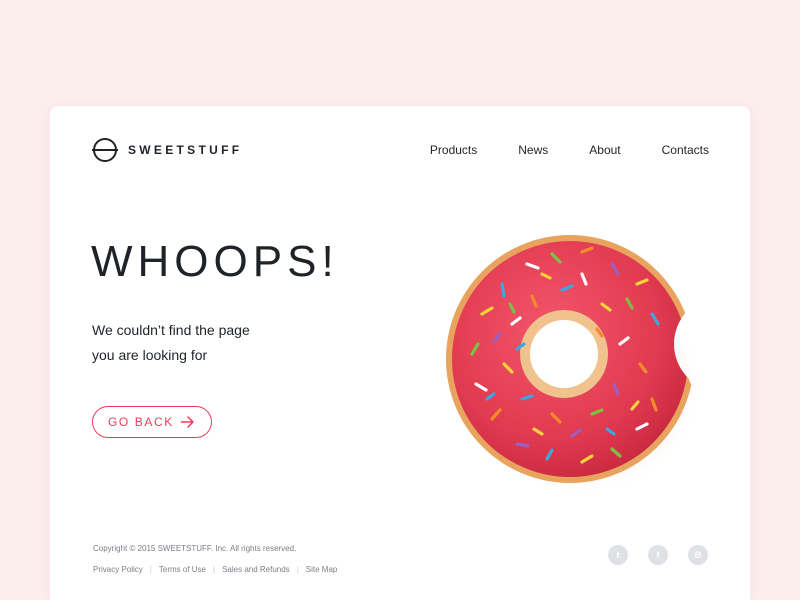  Describe the element at coordinates (118, 569) in the screenshot. I see `footer-link-privacy-policy: Privacy Policy` at that location.